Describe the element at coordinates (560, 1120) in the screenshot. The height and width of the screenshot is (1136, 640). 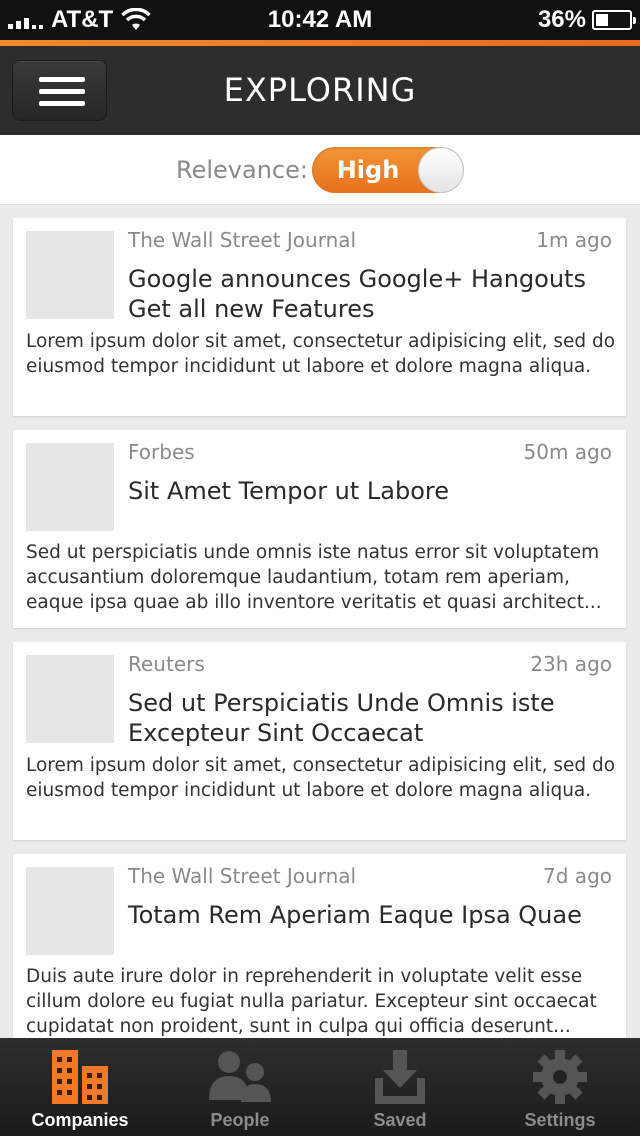
I see `tab-label: Settings` at that location.